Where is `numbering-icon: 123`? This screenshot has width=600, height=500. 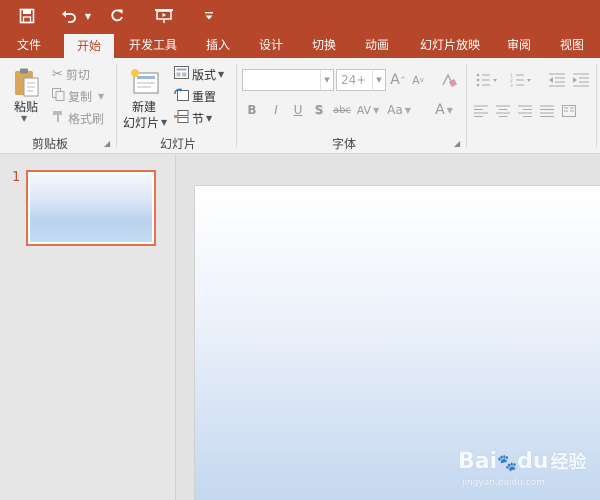
numbering-icon: 123 is located at coordinates (521, 80).